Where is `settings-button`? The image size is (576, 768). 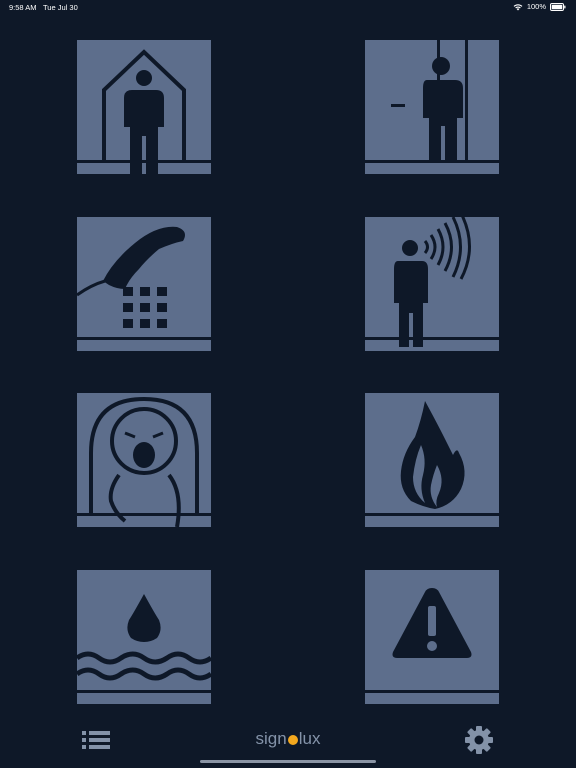 settings-button is located at coordinates (479, 740).